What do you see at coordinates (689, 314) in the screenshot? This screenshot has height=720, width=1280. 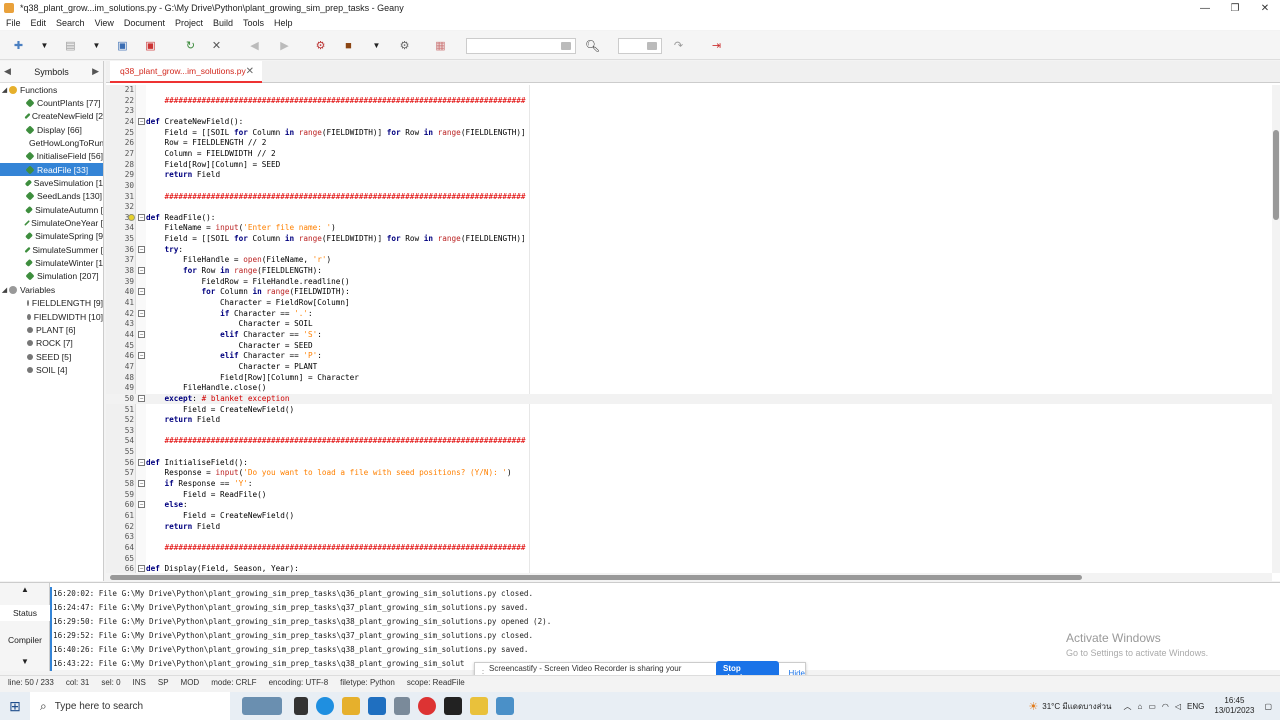 I see `code-line: 42− if Character == '.':` at bounding box center [689, 314].